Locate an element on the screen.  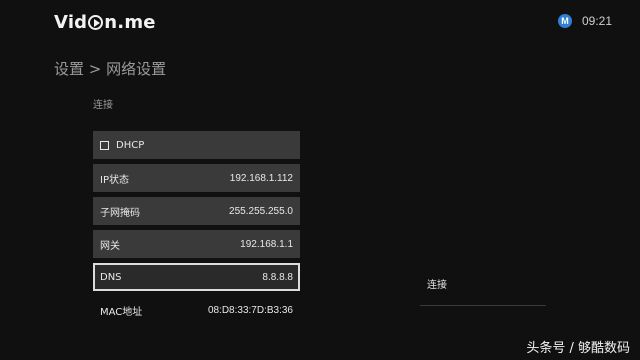
app-logo: Vid n.me is located at coordinates (105, 22).